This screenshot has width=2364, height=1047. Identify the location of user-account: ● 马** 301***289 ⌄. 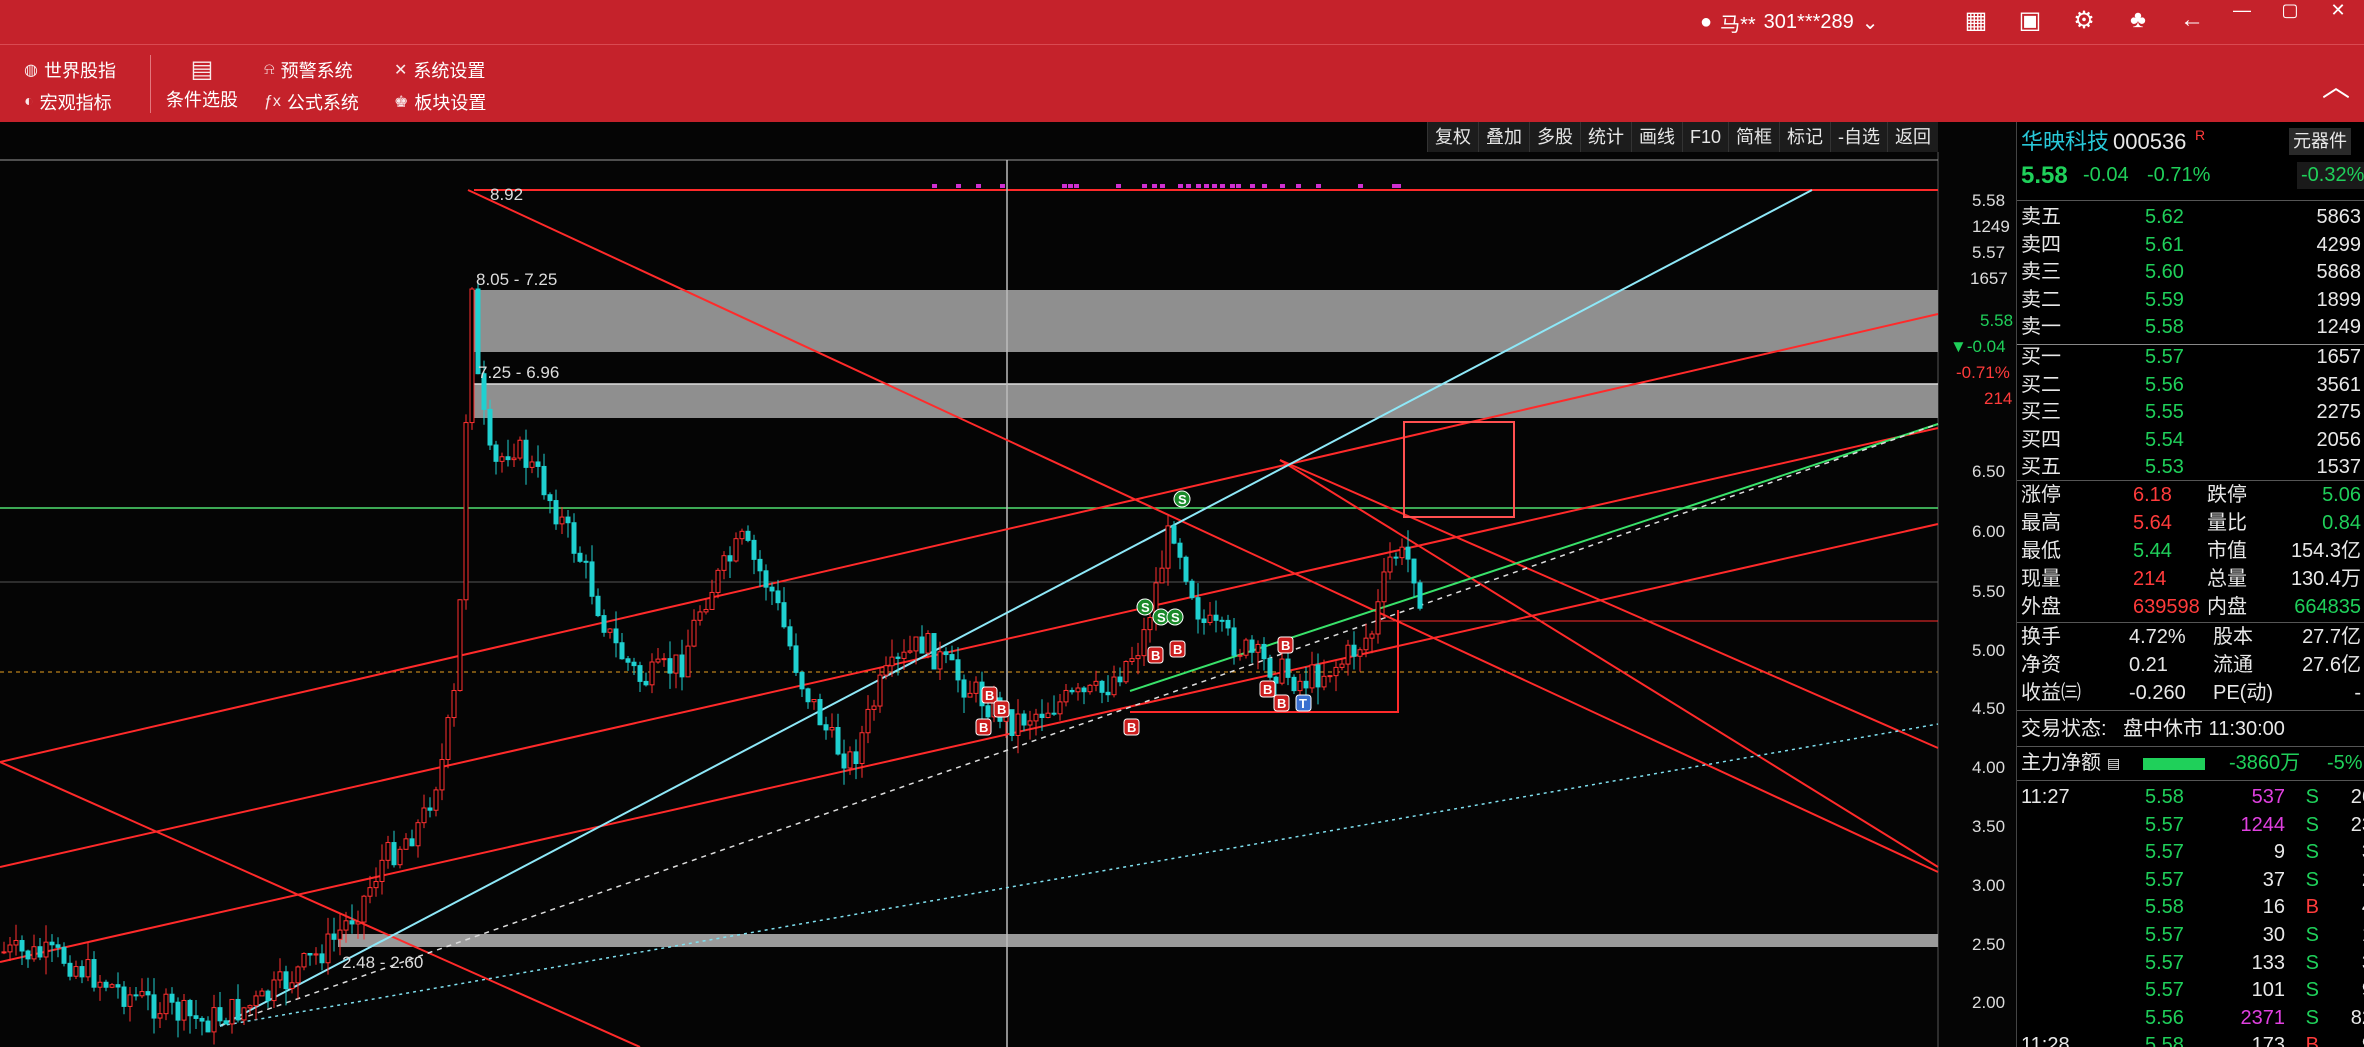
(1789, 22).